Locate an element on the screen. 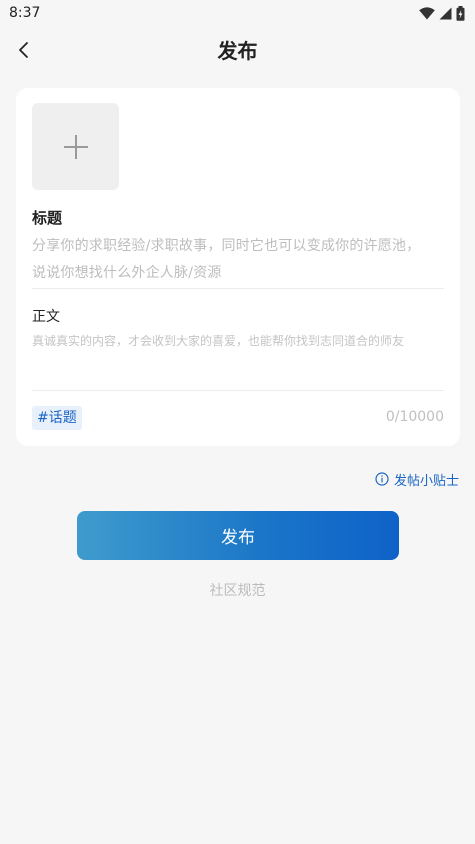 The image size is (475, 844). posting-tips-link: 发帖小贴士 is located at coordinates (417, 479).